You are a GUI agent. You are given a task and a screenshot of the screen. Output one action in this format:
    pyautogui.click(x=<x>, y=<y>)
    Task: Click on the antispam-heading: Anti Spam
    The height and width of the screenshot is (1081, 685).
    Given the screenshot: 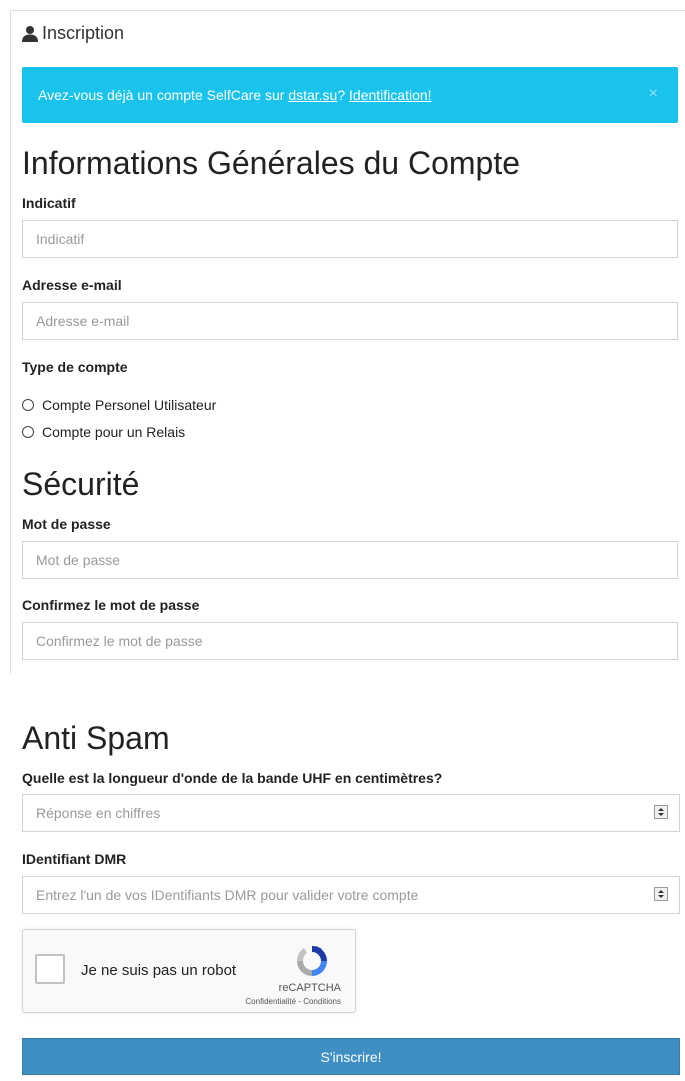 What is the action you would take?
    pyautogui.click(x=96, y=738)
    